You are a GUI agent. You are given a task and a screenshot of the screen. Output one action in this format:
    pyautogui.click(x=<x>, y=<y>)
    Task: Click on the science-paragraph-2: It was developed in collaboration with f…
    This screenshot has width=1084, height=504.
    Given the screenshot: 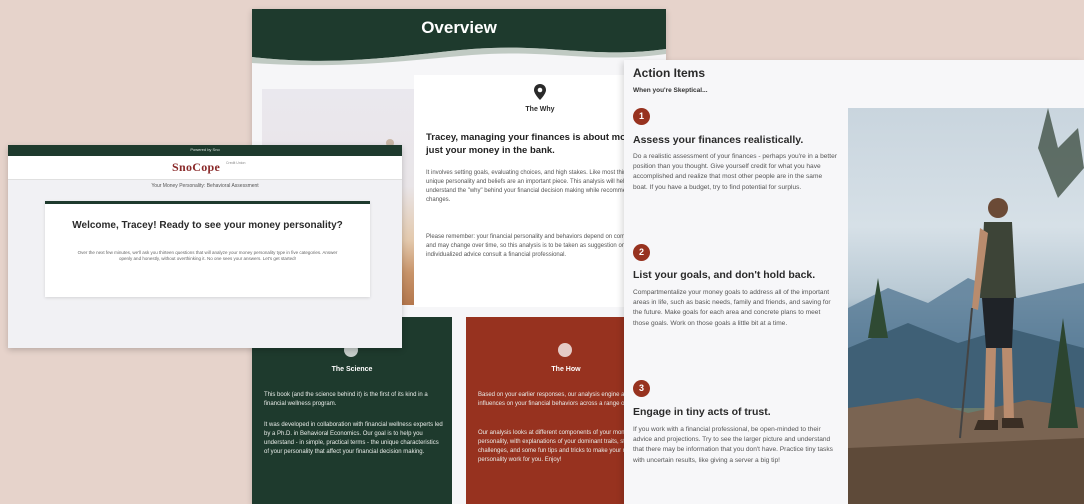 What is the action you would take?
    pyautogui.click(x=353, y=438)
    